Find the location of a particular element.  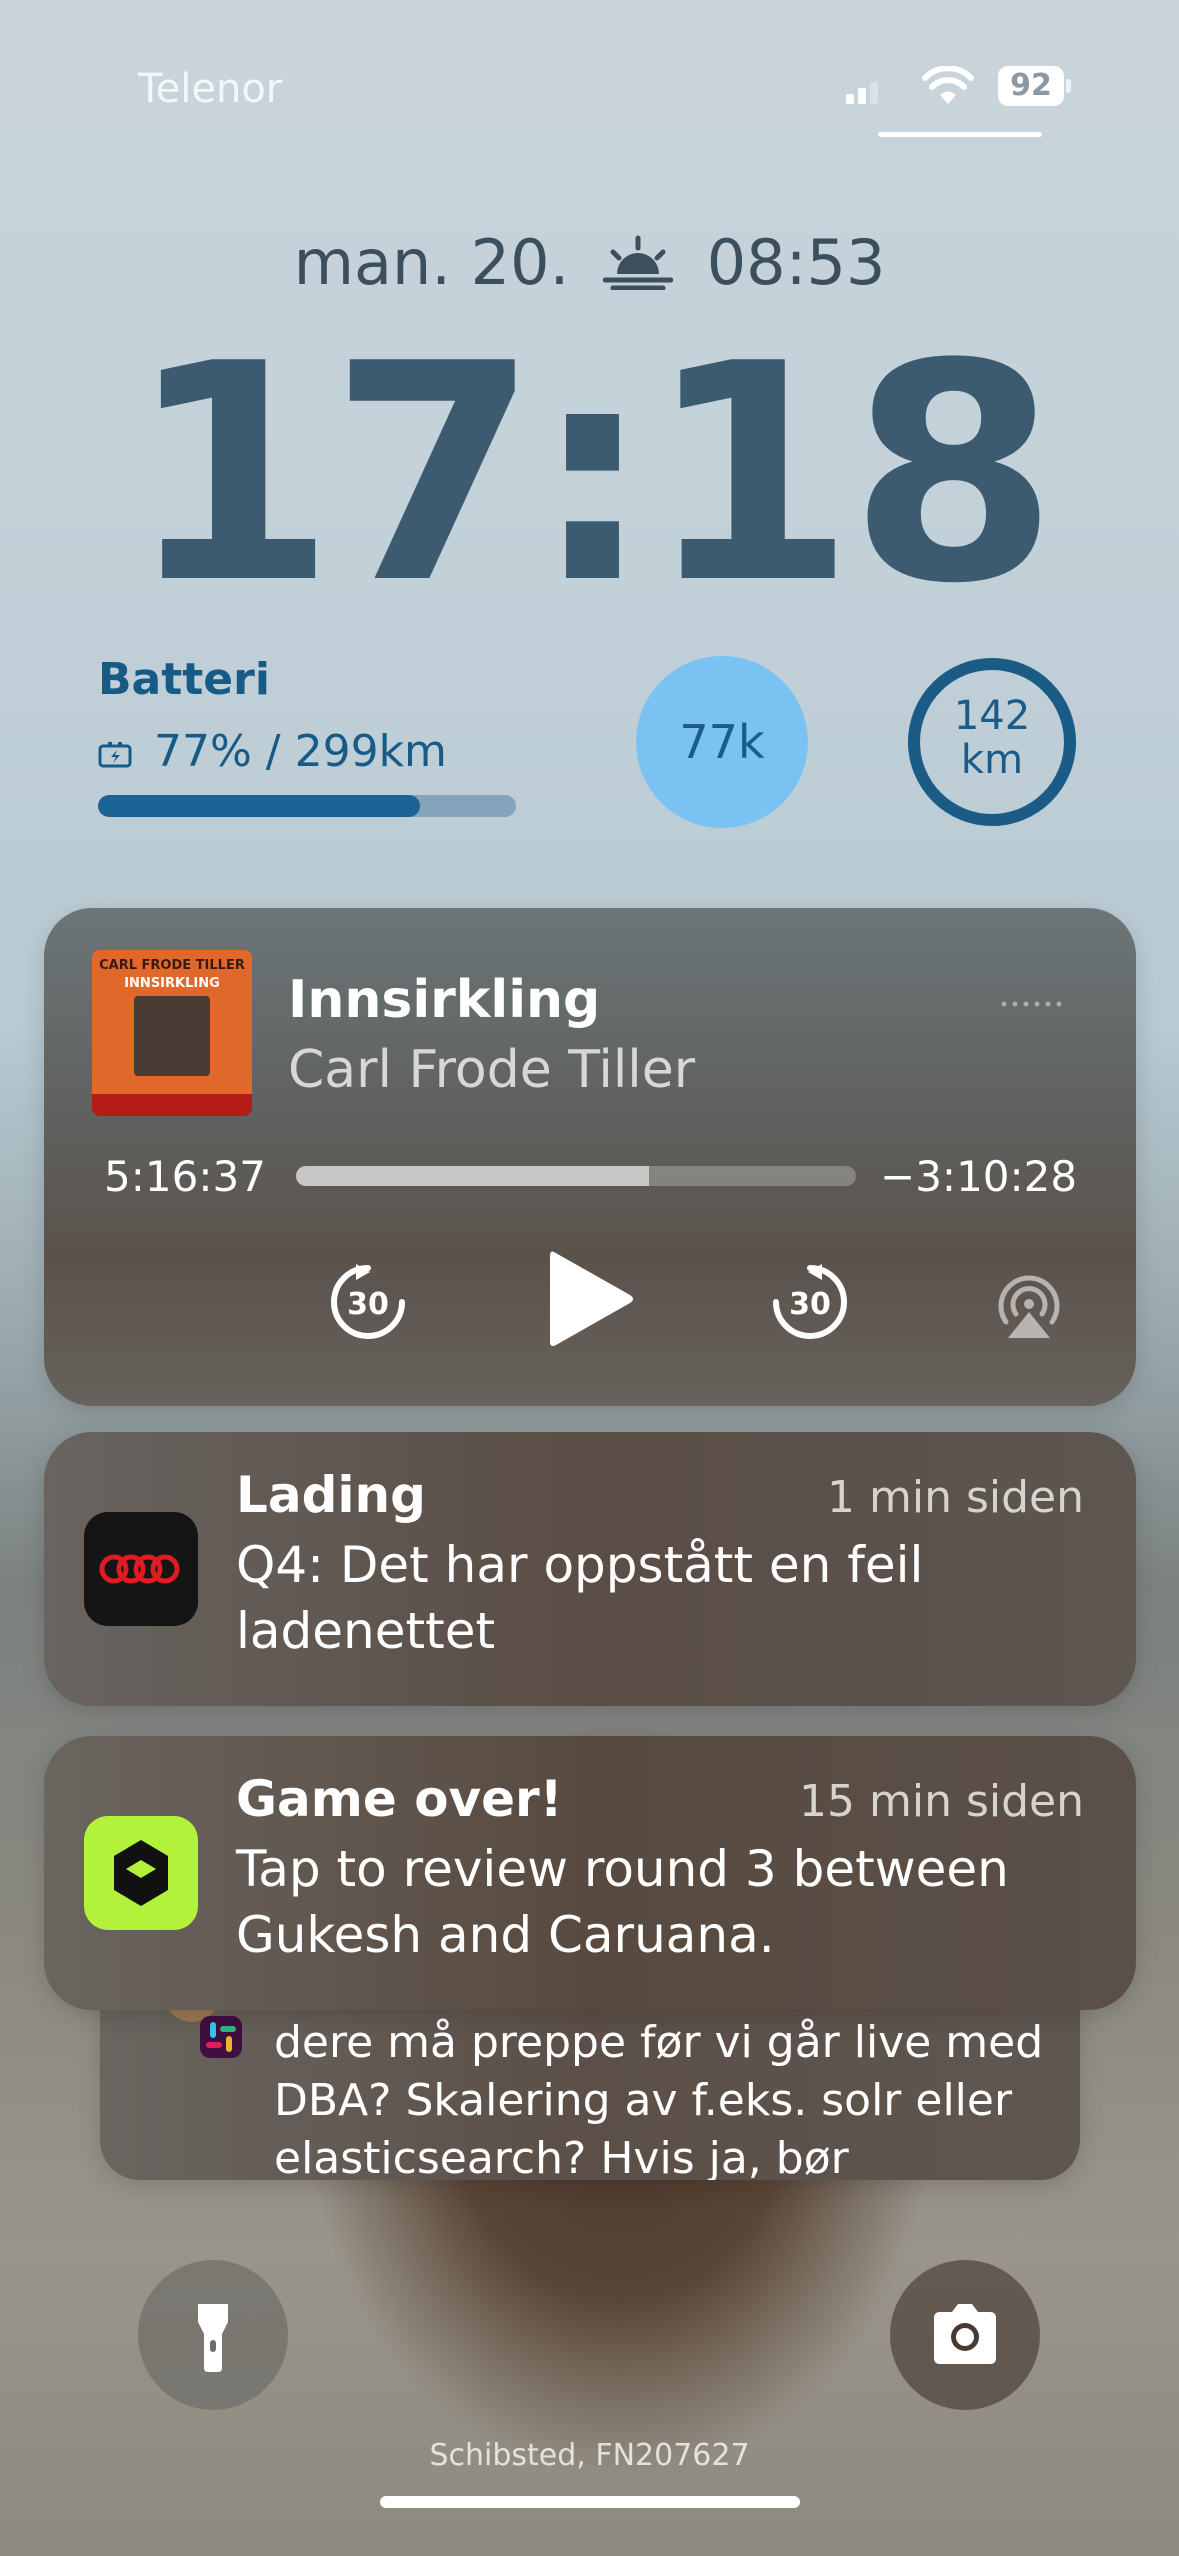

charging-battery-icon is located at coordinates (115, 755).